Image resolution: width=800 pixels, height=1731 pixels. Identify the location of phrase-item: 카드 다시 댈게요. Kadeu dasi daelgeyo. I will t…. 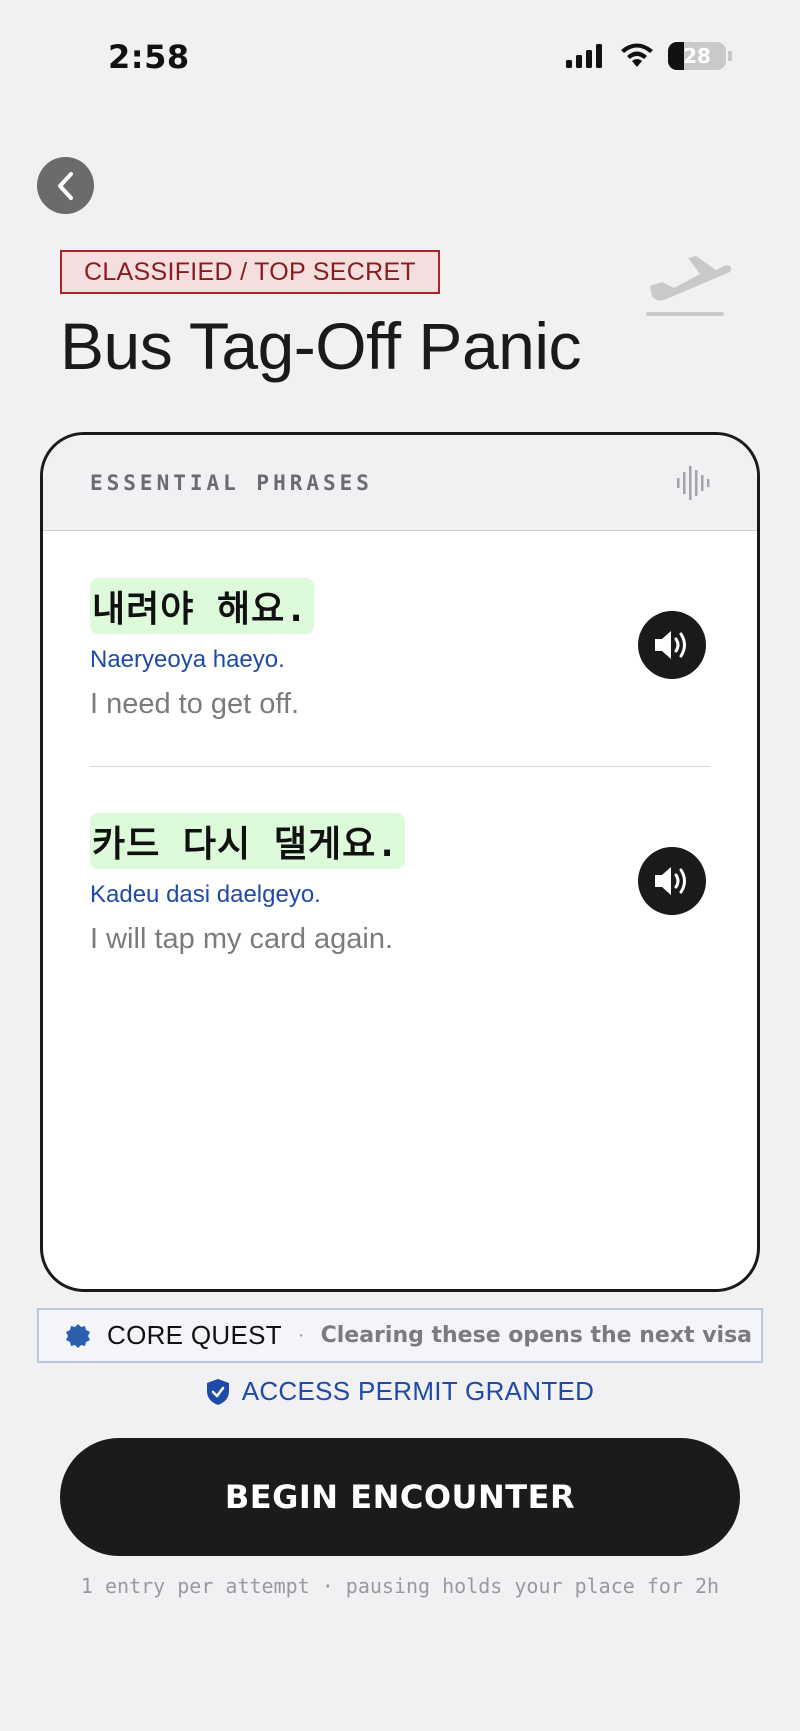
(400, 861).